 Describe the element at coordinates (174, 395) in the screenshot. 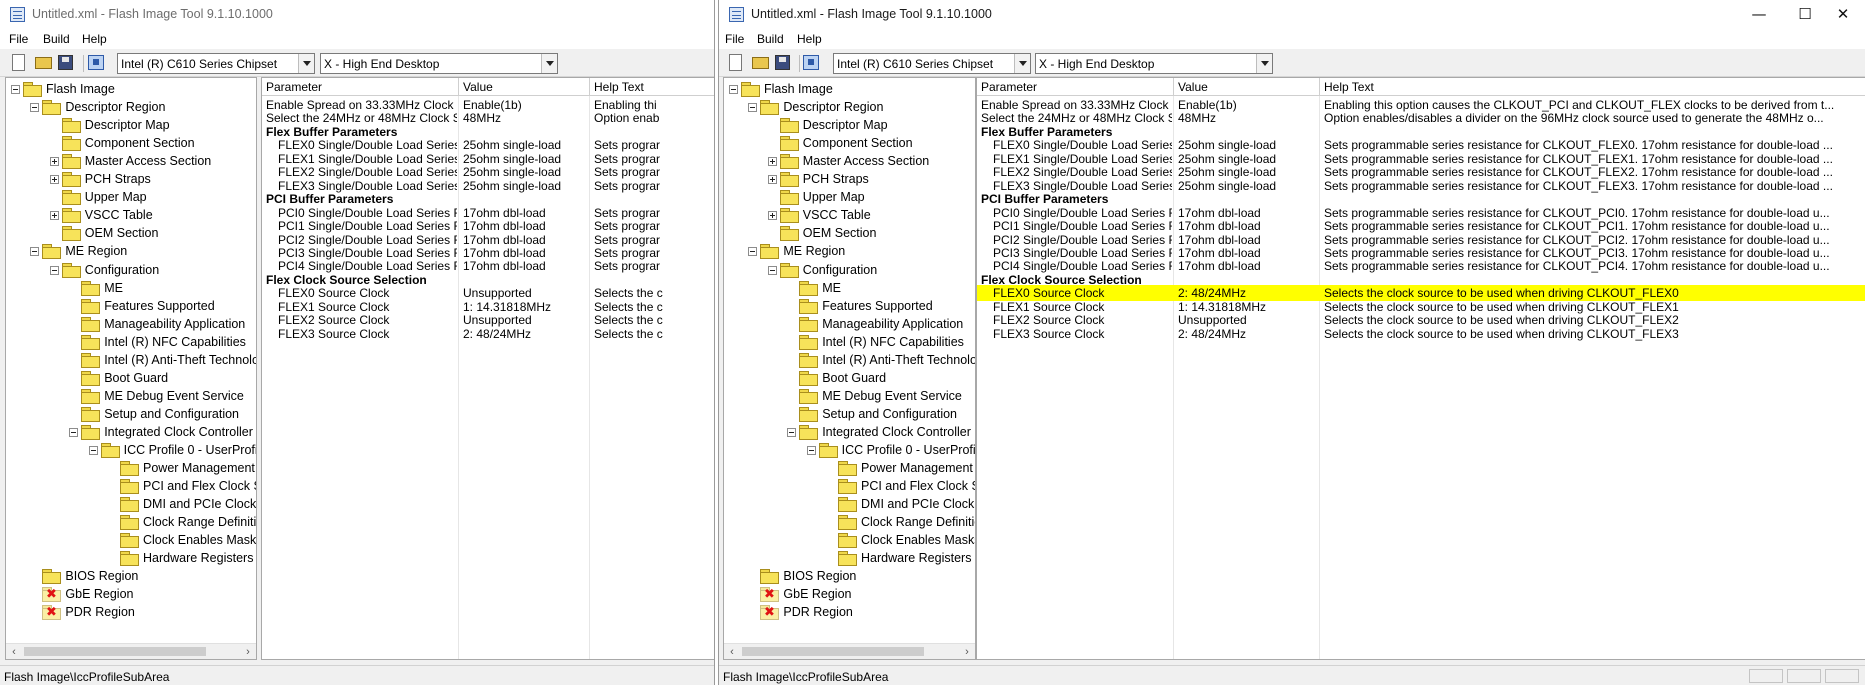

I see `tree-node-label: ME Debug Event Service` at that location.